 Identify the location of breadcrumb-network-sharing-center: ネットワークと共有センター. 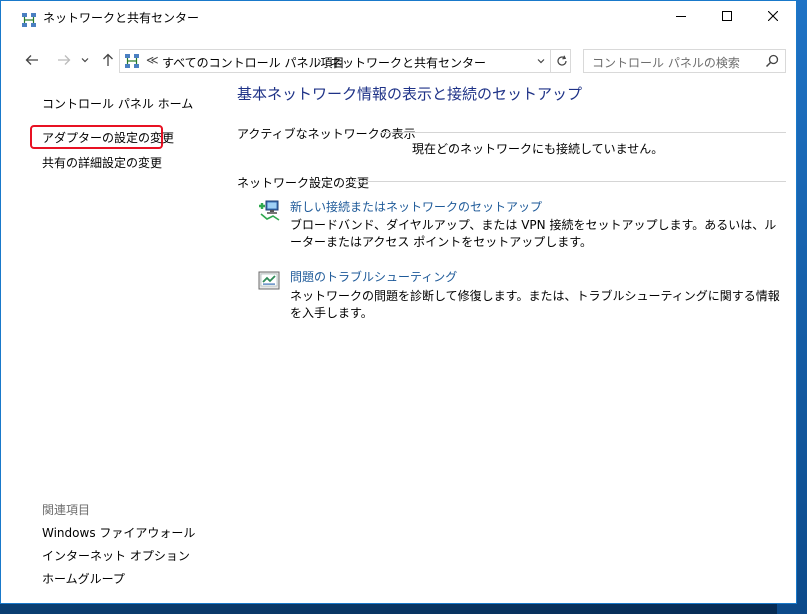
(408, 62).